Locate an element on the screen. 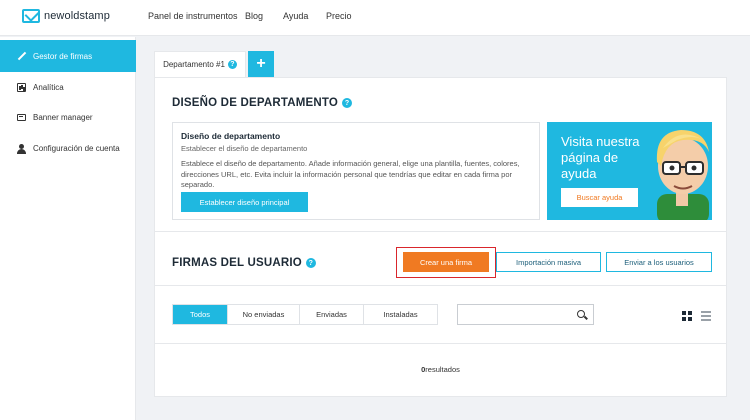  section-title: DISEÑO DE DEPARTAMENTO is located at coordinates (255, 103).